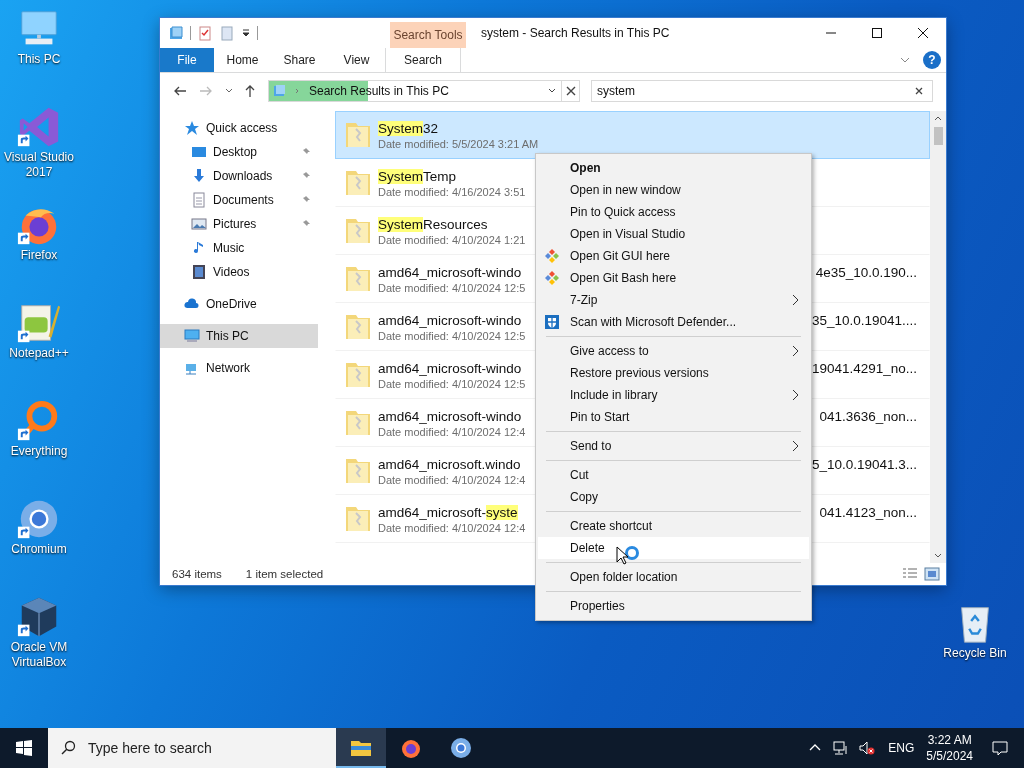  Describe the element at coordinates (452, 239) in the screenshot. I see `file-date: Date modified: 4/10/2024 1:21` at that location.